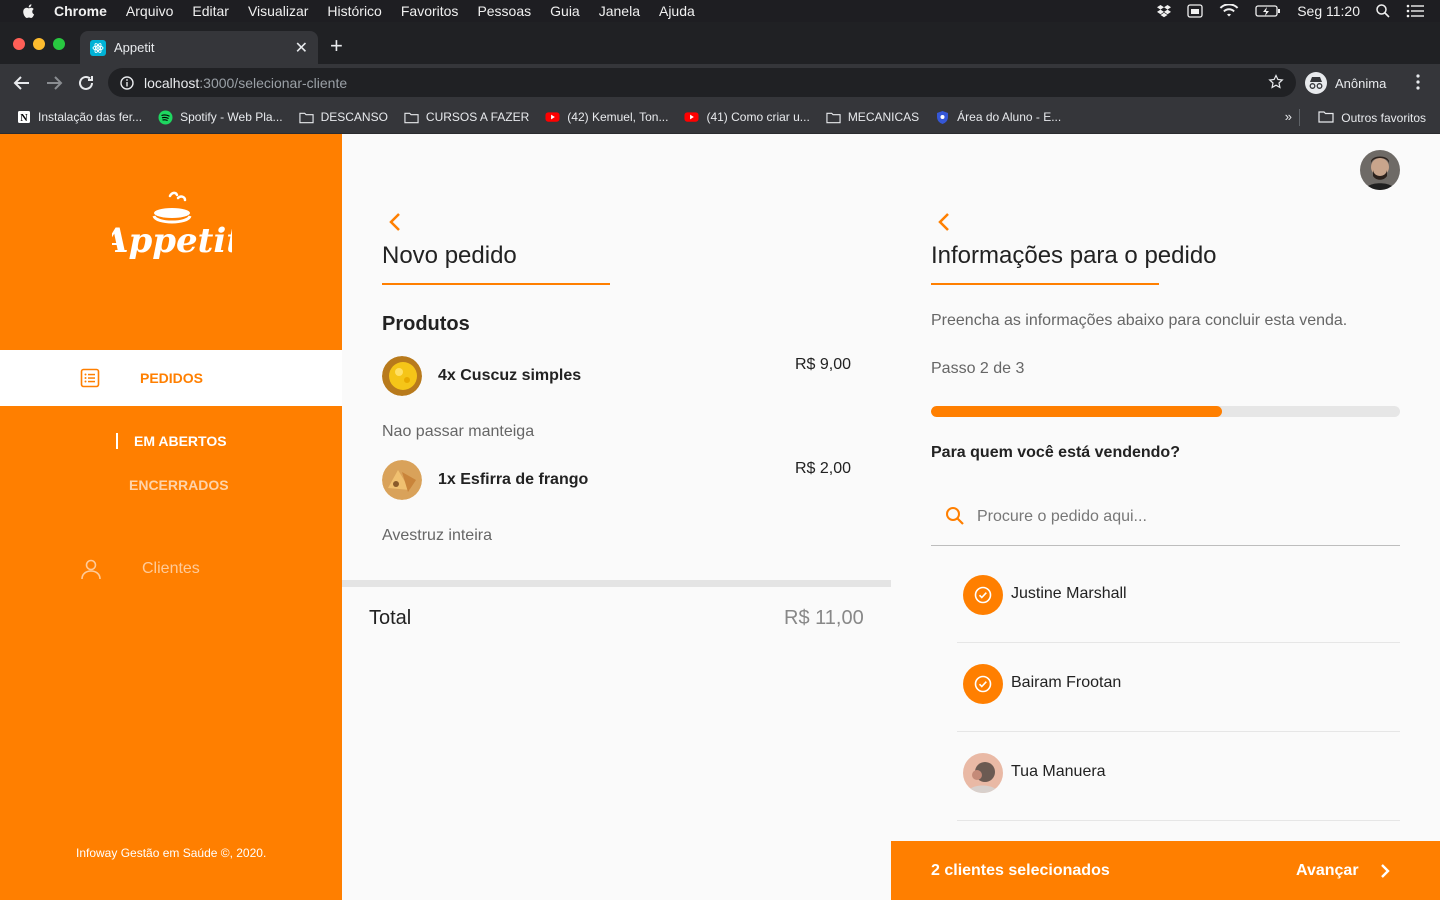 This screenshot has height=900, width=1440. I want to click on close-tab-icon: ✕, so click(301, 48).